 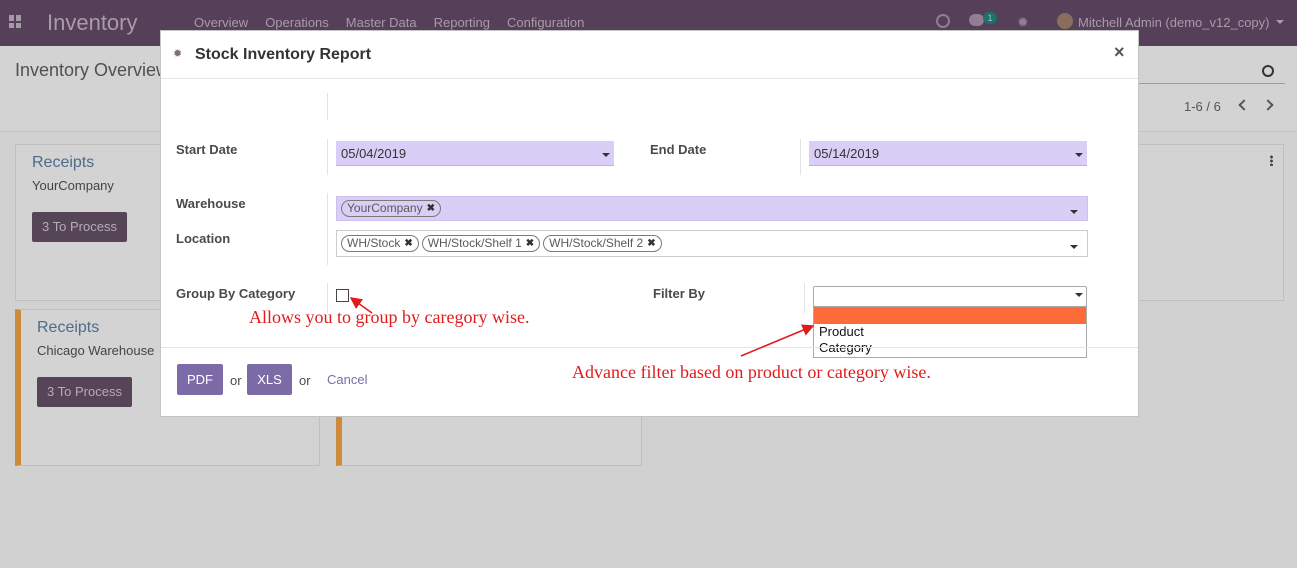 I want to click on group-by-category-label: Group By Category, so click(x=236, y=293).